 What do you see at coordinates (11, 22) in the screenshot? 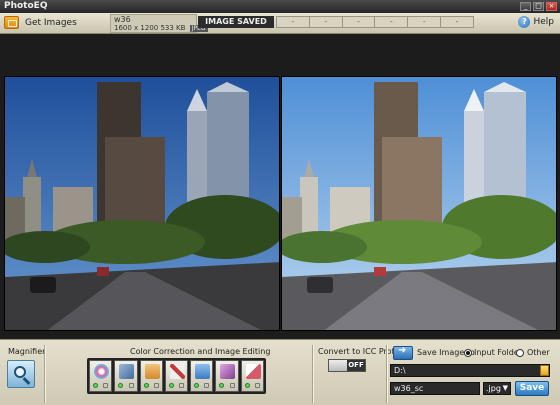
I see `folder-icon` at bounding box center [11, 22].